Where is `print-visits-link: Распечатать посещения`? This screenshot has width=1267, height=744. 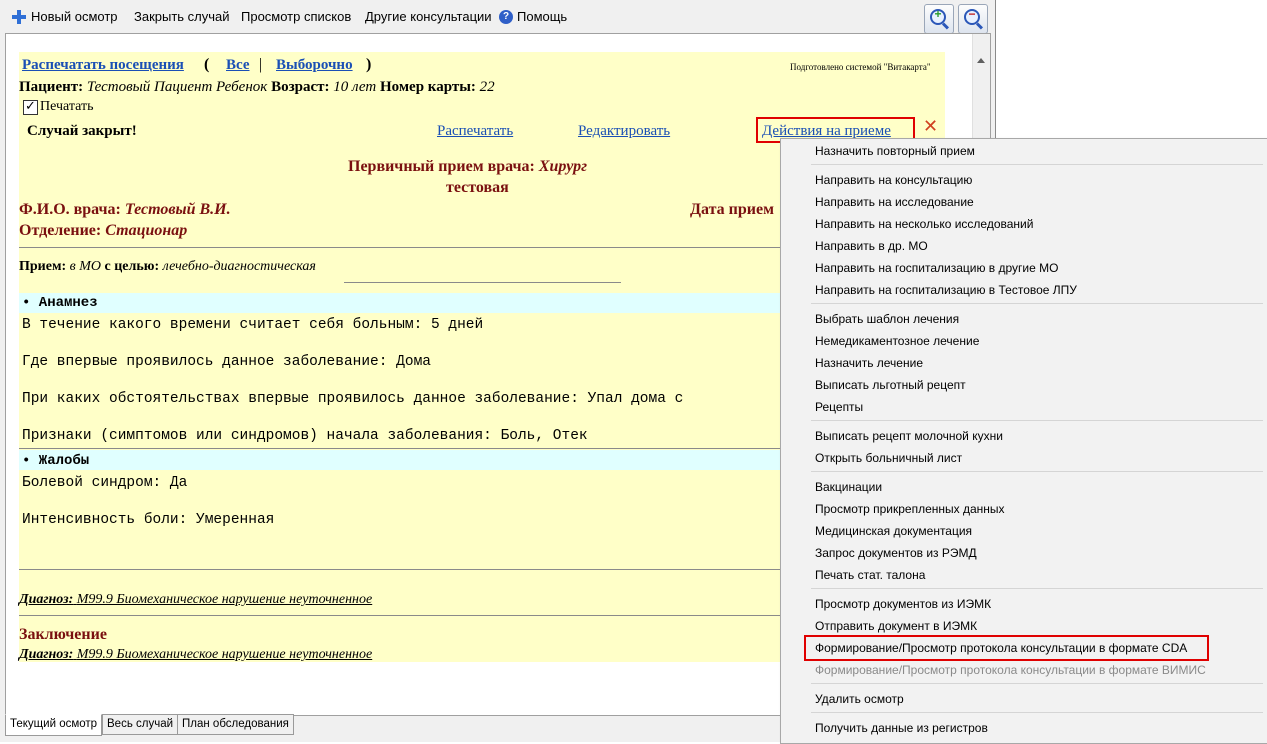 print-visits-link: Распечатать посещения is located at coordinates (103, 65).